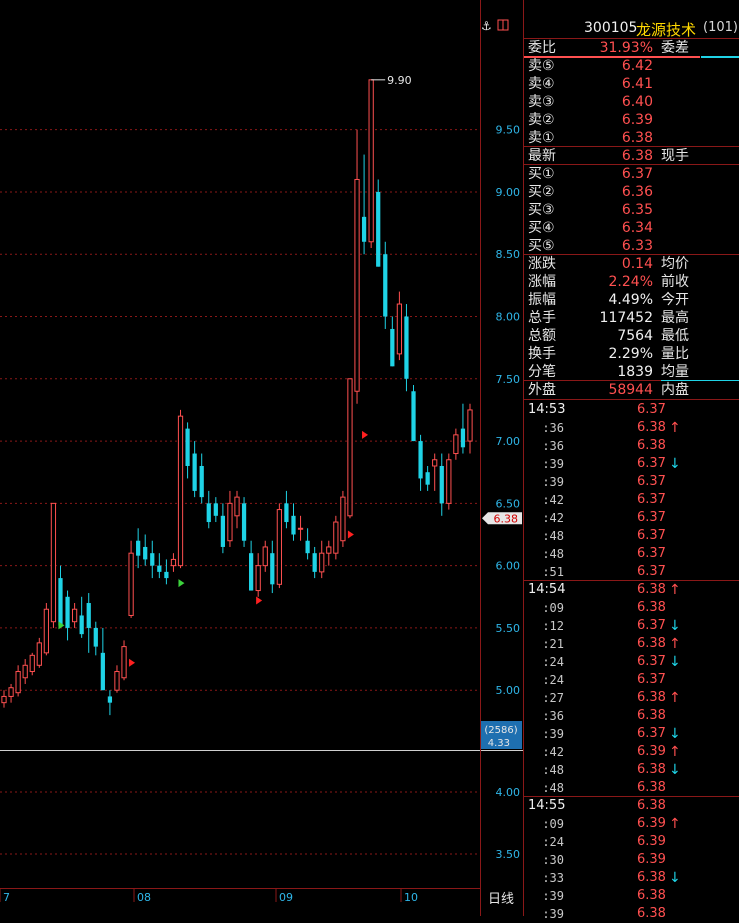 This screenshot has height=923, width=739. Describe the element at coordinates (631, 428) in the screenshot. I see `tick-row: :36 6.38 ↑` at that location.